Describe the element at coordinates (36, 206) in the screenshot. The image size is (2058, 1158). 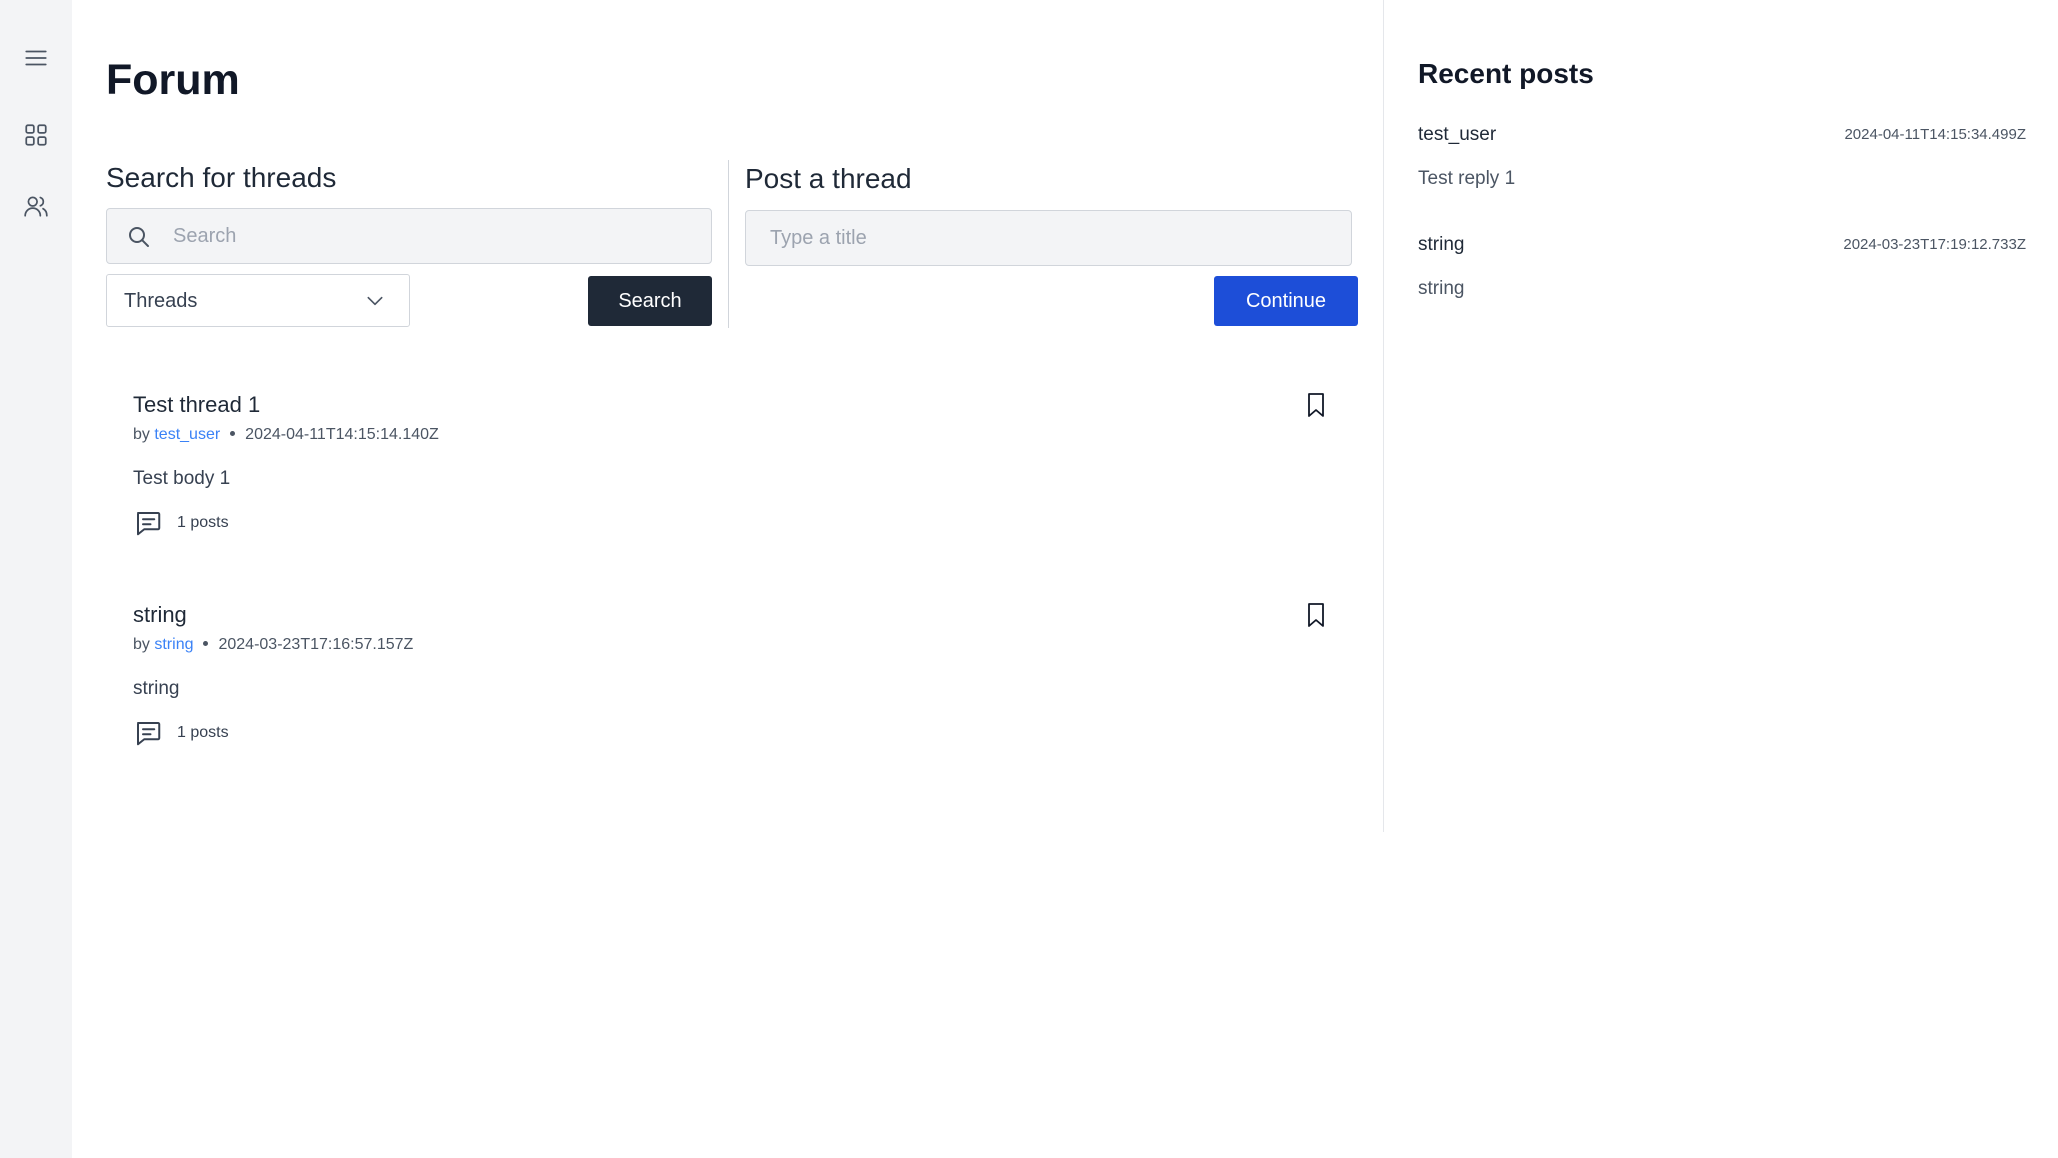
I see `users-icon` at that location.